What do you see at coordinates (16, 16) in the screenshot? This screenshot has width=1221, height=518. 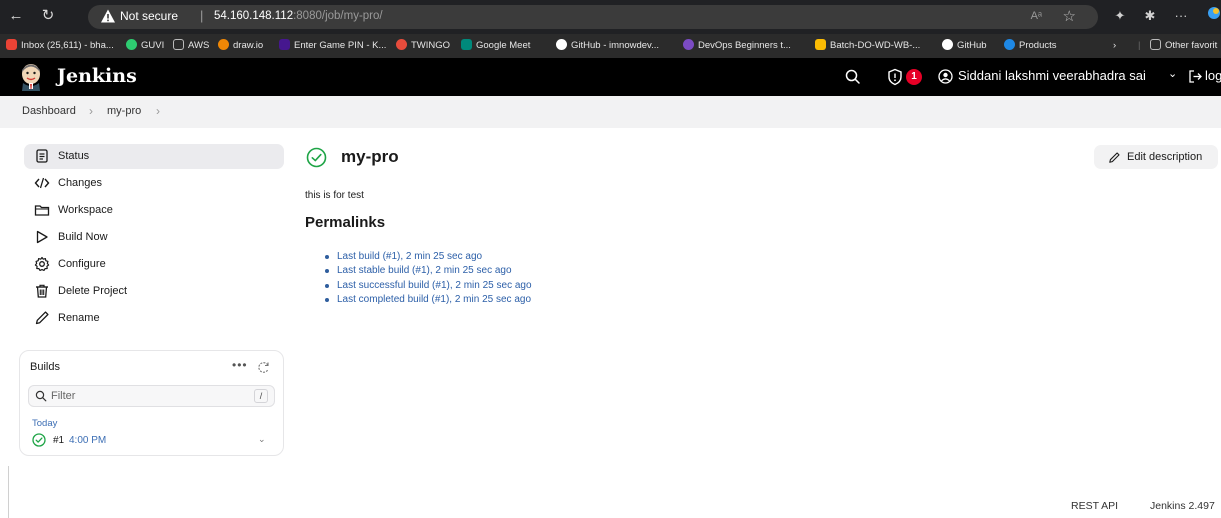 I see `back-arrow-icon: ←` at bounding box center [16, 16].